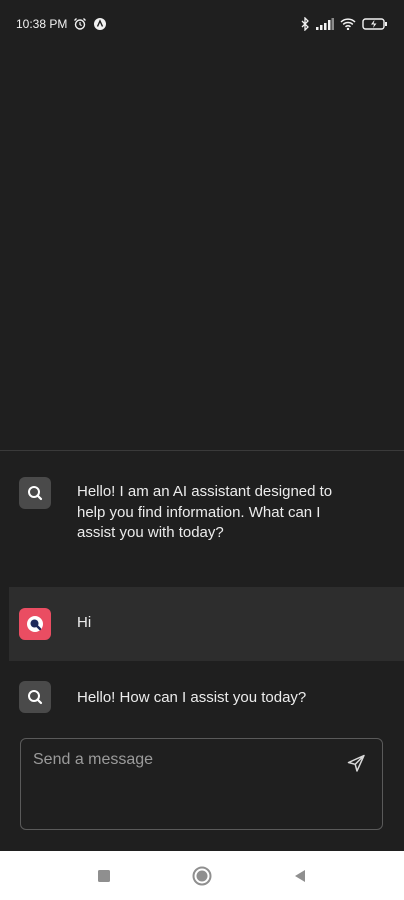  I want to click on system-nav-bar, so click(202, 875).